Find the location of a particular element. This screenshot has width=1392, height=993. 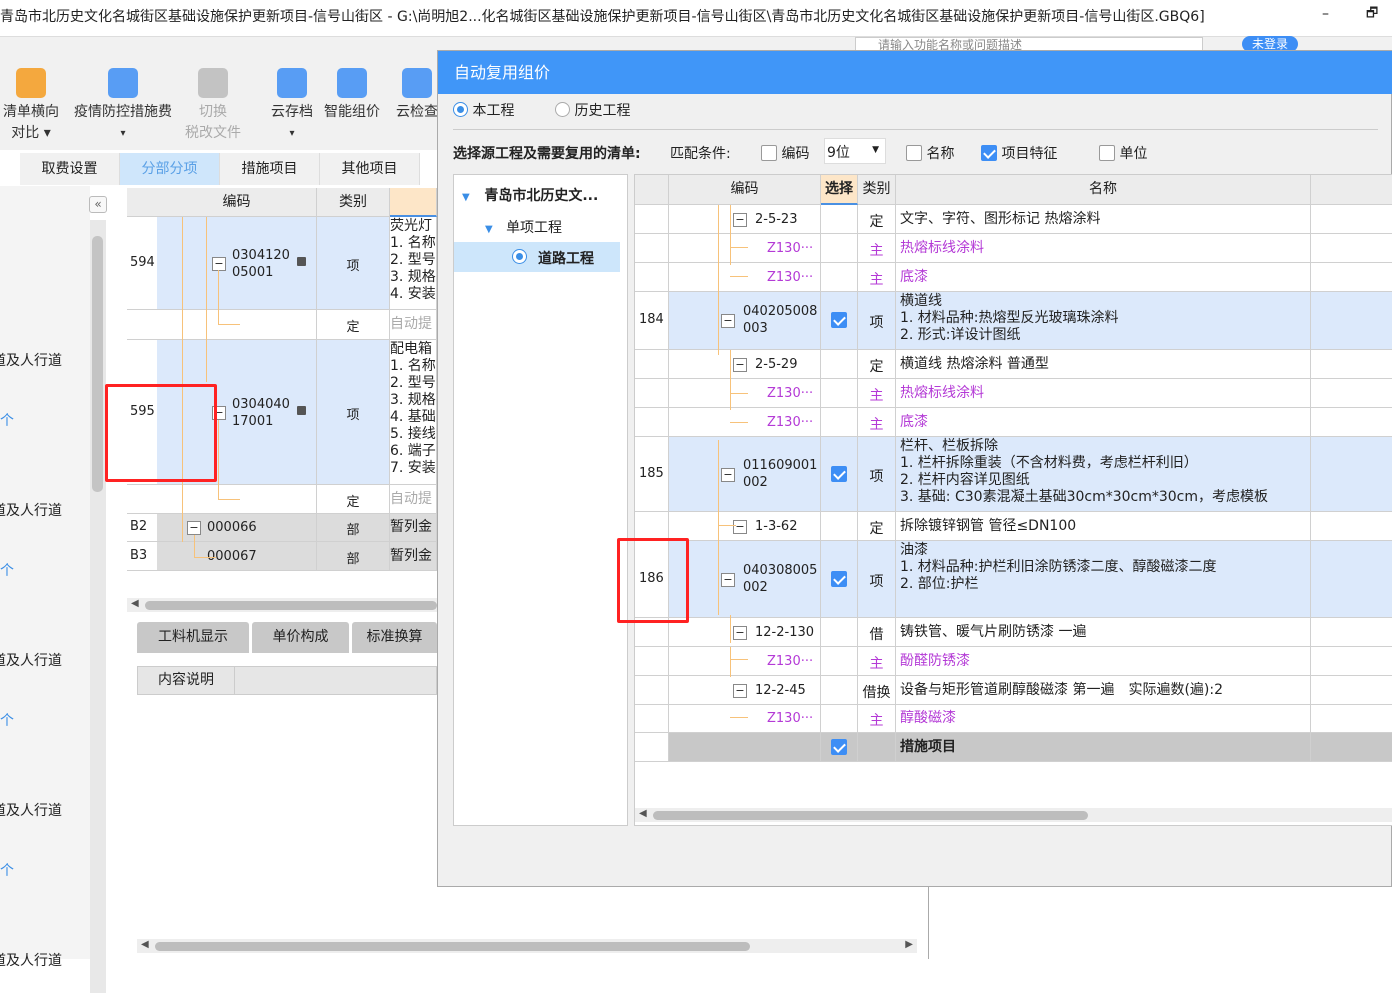

annotation-box is located at coordinates (653, 580).